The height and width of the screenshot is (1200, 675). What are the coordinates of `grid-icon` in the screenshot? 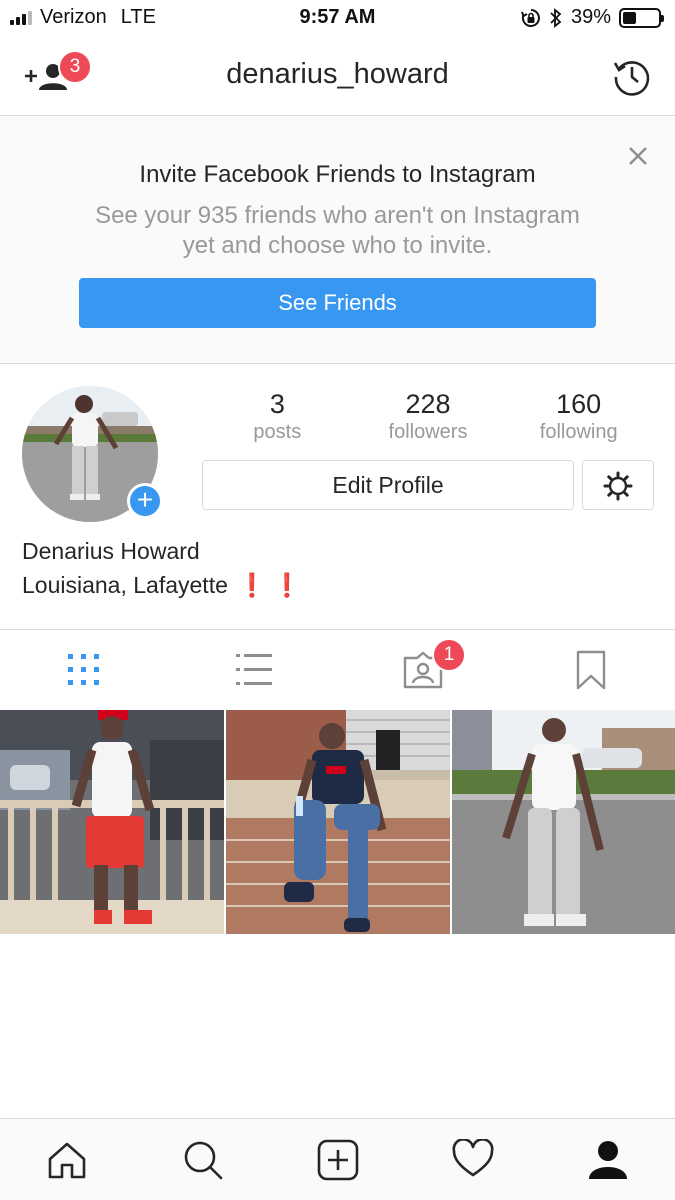 It's located at (83, 669).